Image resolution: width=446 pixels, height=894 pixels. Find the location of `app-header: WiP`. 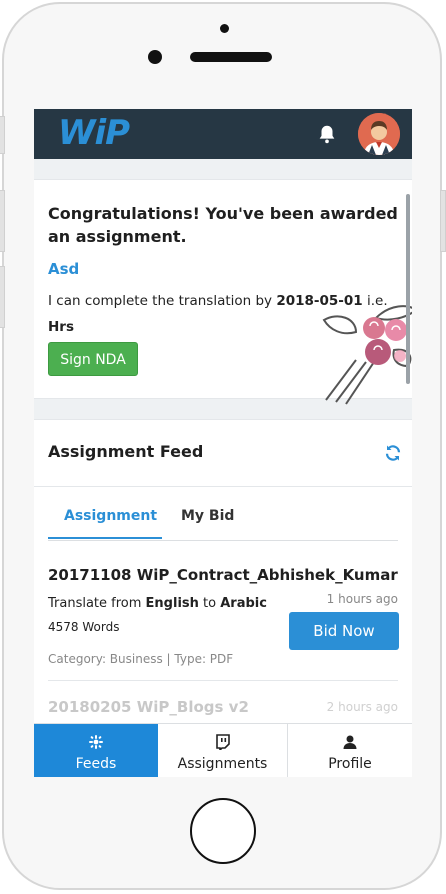

app-header: WiP is located at coordinates (223, 134).